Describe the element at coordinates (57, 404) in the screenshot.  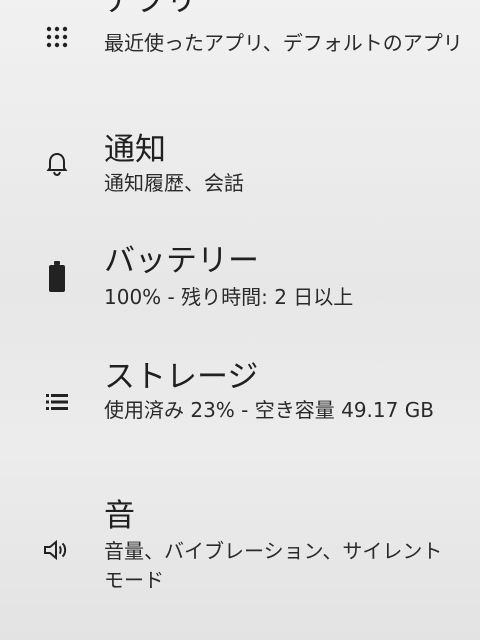
I see `storage-icon` at that location.